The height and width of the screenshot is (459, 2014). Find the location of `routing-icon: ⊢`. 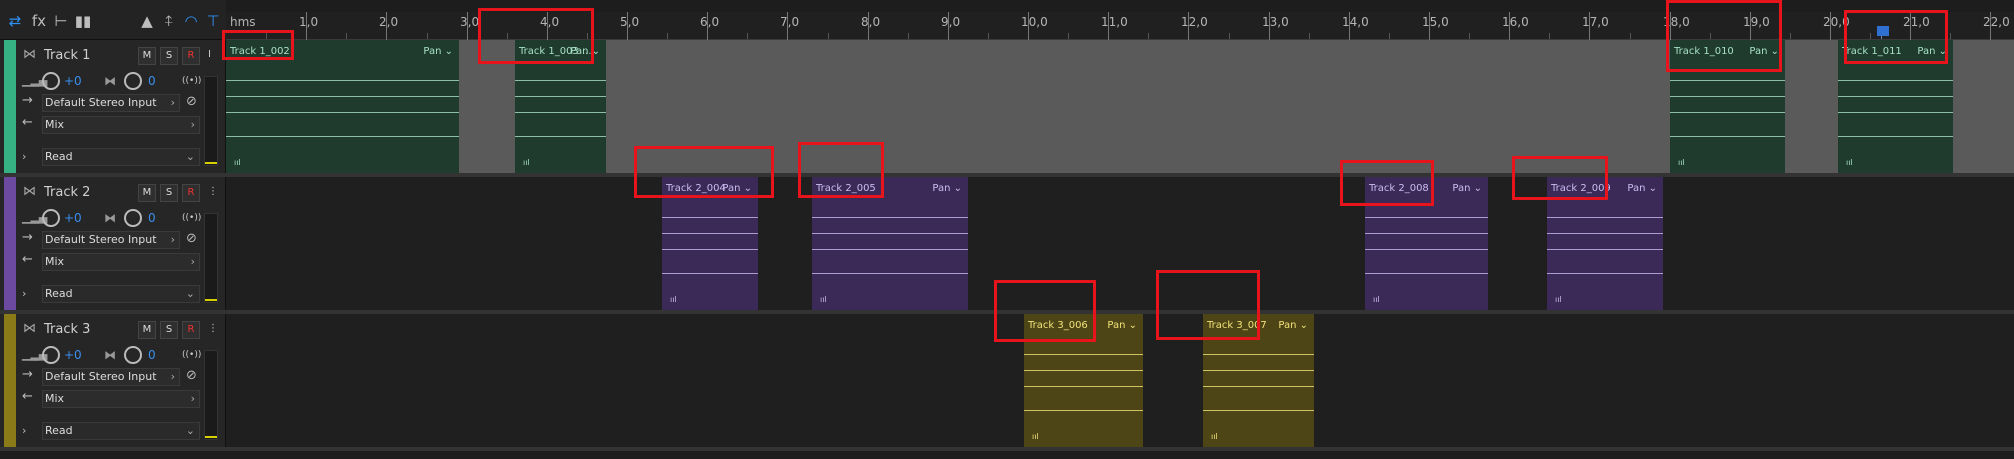

routing-icon: ⊢ is located at coordinates (61, 21).